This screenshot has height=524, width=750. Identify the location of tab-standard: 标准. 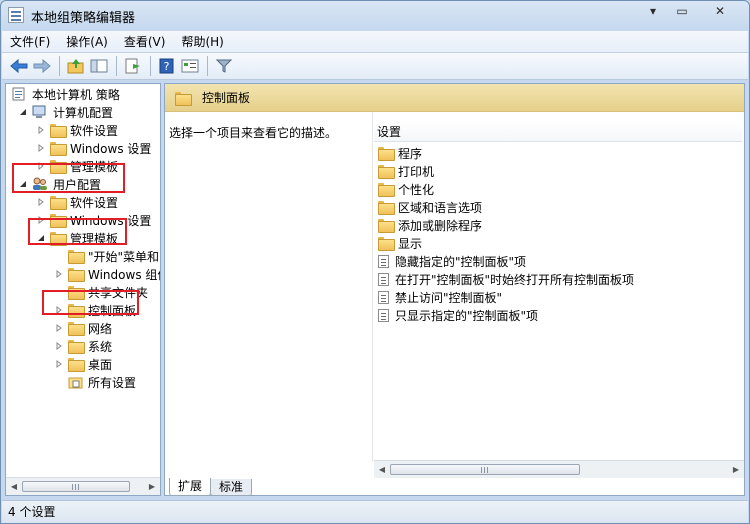
(231, 487).